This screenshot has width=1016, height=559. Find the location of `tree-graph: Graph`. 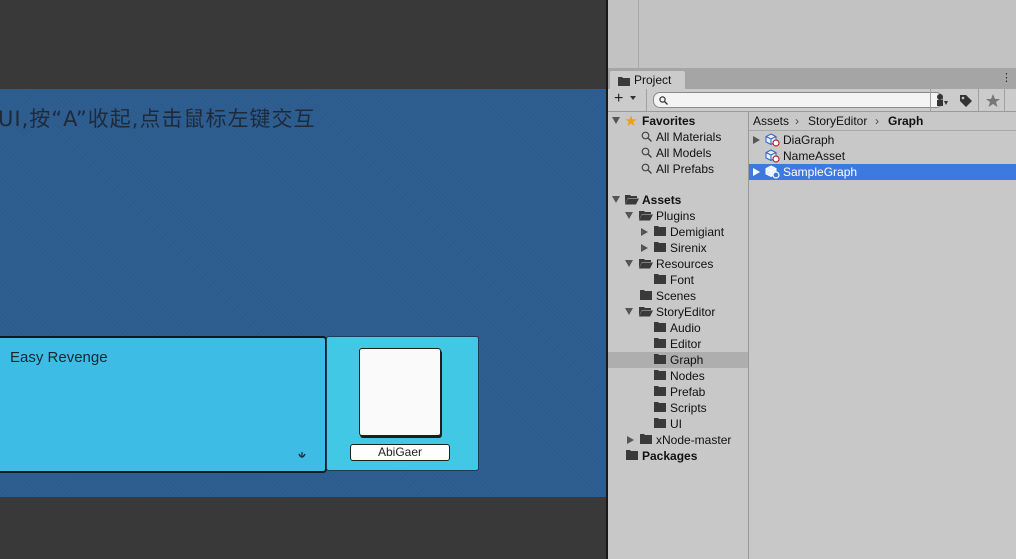

tree-graph: Graph is located at coordinates (678, 360).